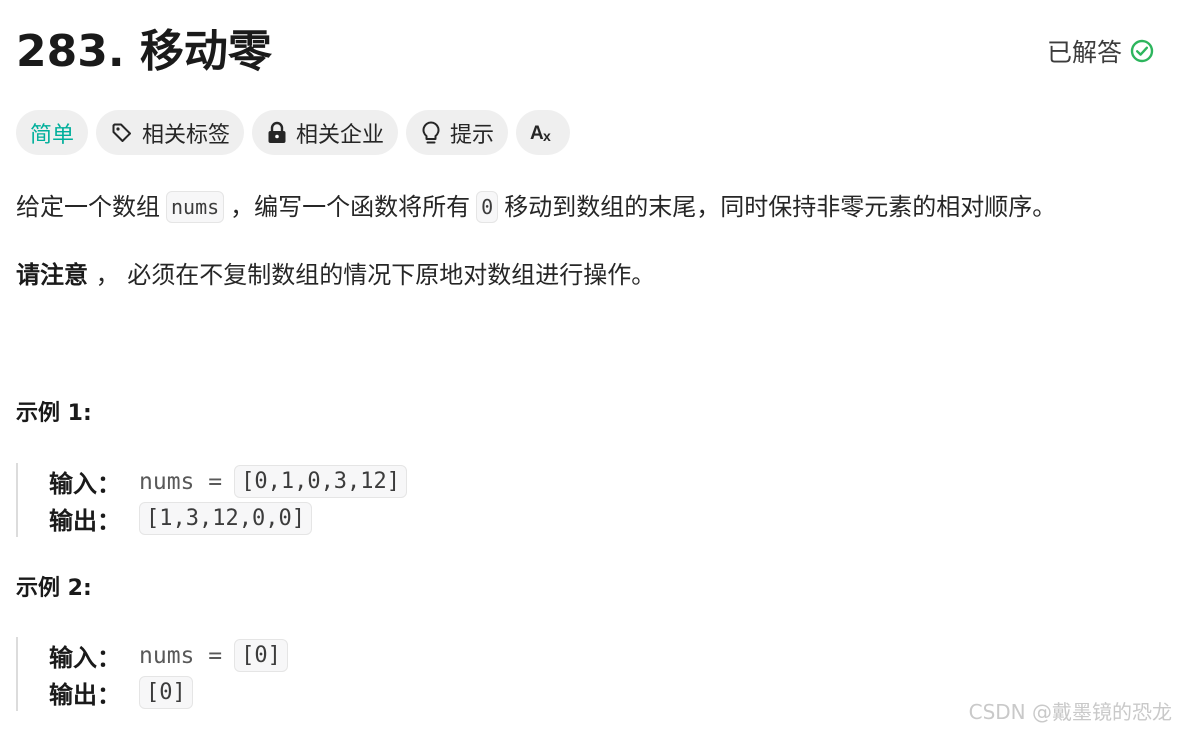 The width and height of the screenshot is (1178, 731). I want to click on description-text-1: 给定一个数组, so click(88, 207).